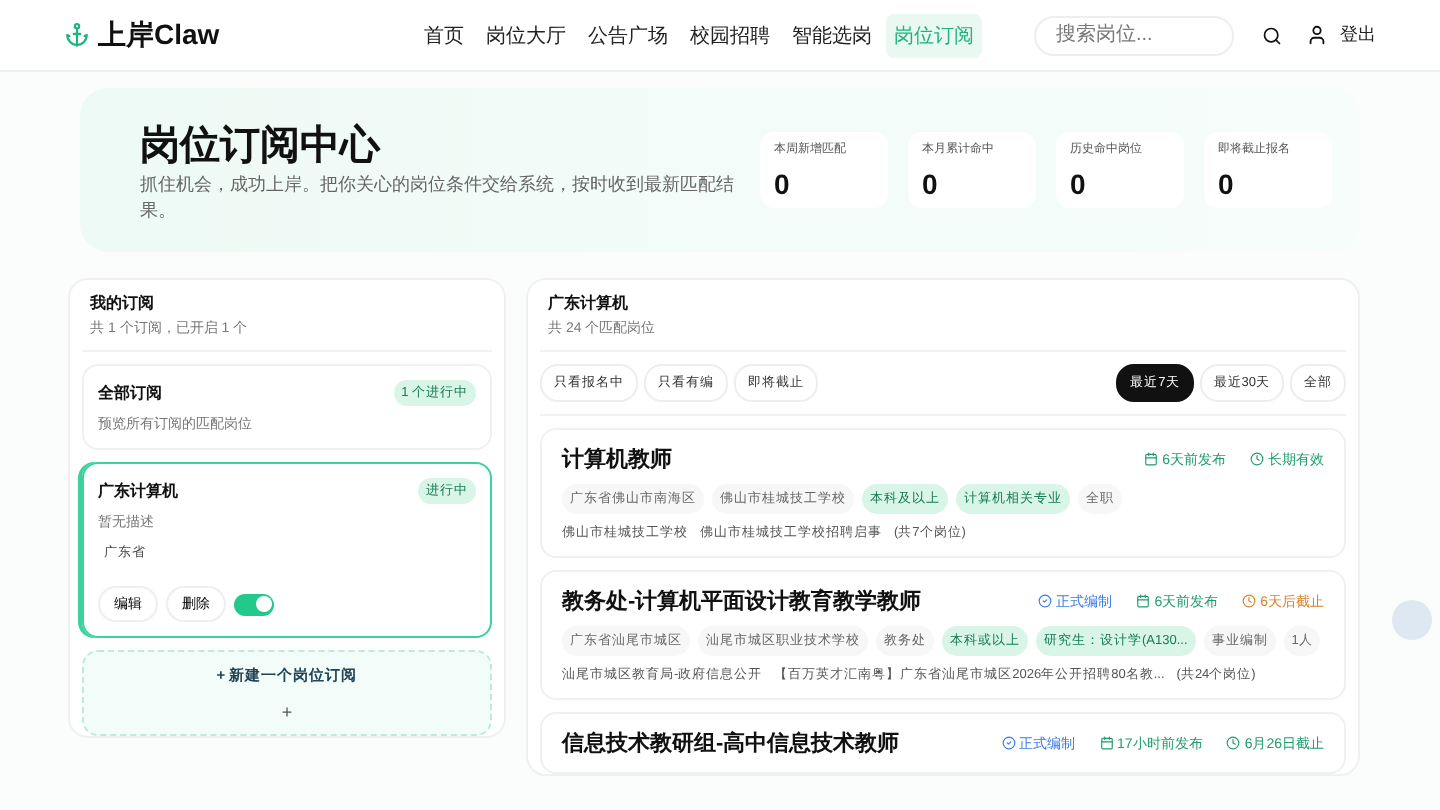 The height and width of the screenshot is (810, 1440). Describe the element at coordinates (159, 35) in the screenshot. I see `brand-name: 上岸Claw` at that location.